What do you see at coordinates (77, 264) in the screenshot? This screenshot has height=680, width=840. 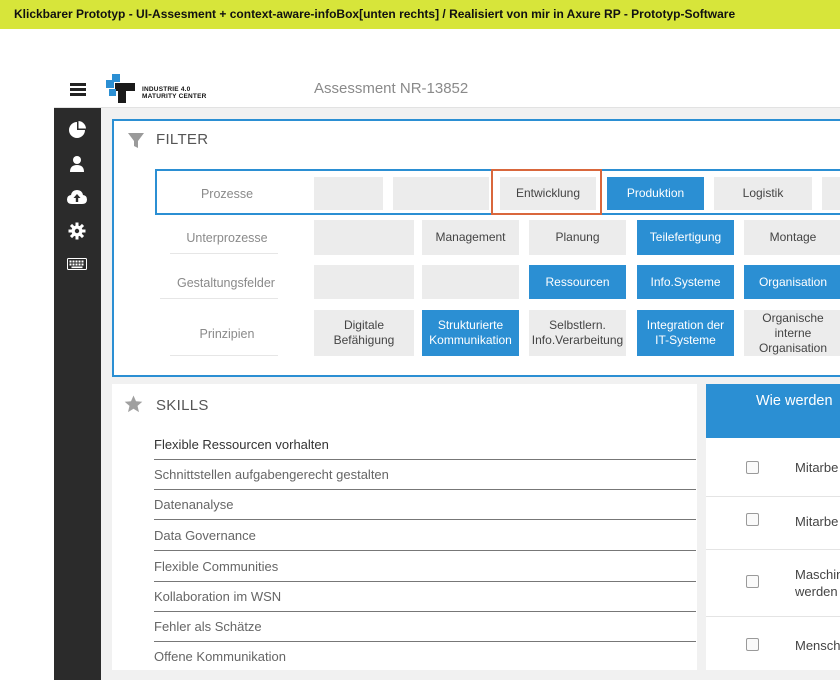 I see `keyboard-icon` at bounding box center [77, 264].